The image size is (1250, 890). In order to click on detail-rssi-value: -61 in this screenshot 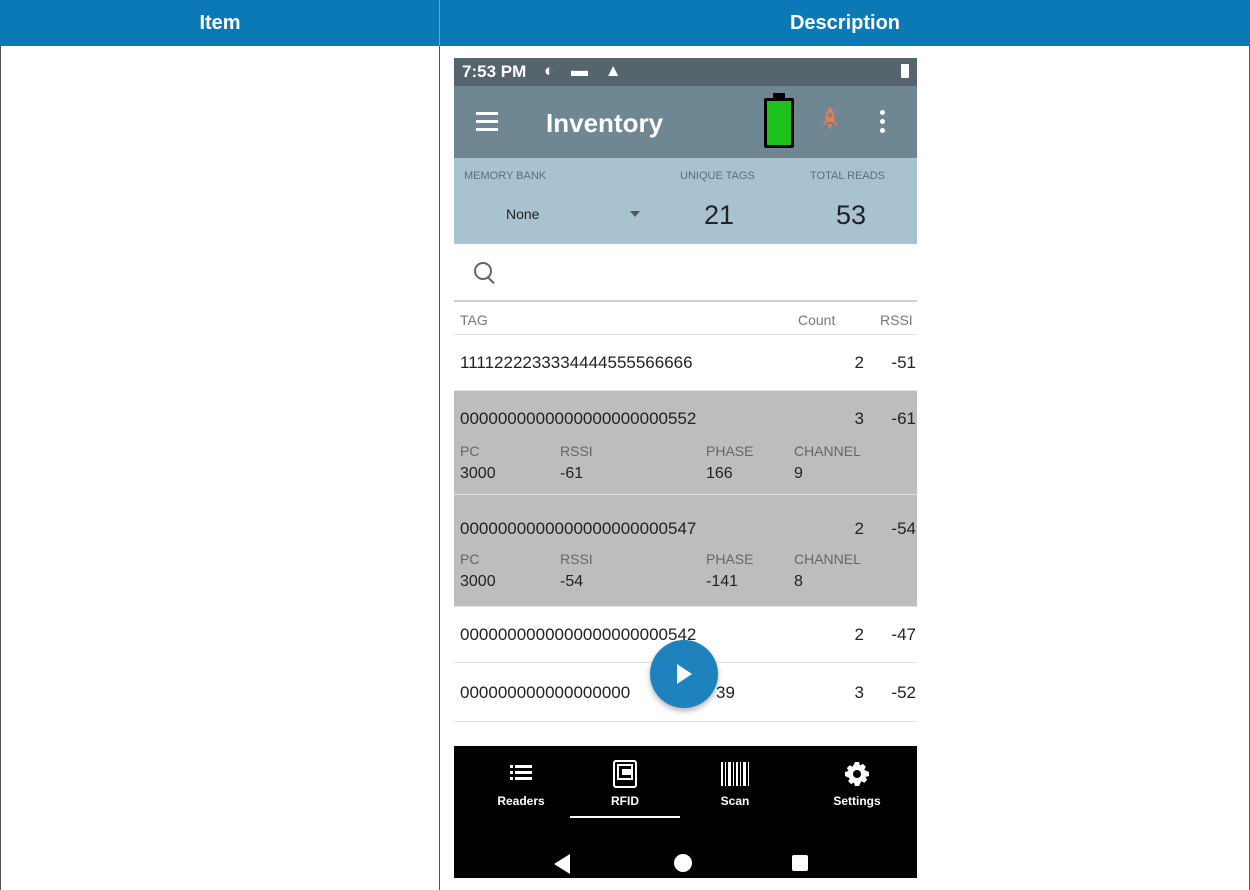, I will do `click(572, 473)`.